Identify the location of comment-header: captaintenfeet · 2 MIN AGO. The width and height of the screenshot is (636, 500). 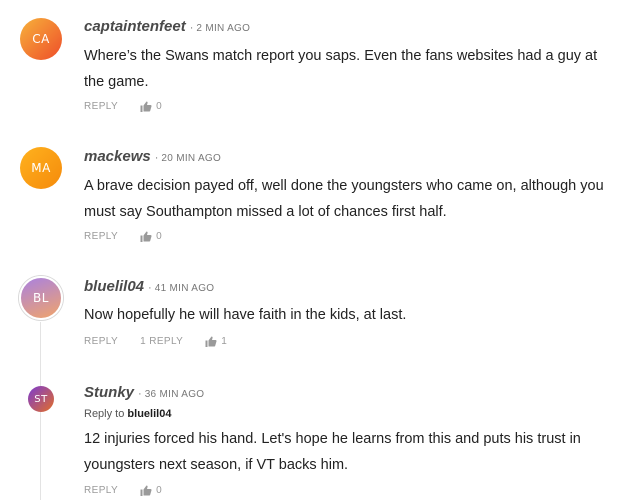
(167, 27).